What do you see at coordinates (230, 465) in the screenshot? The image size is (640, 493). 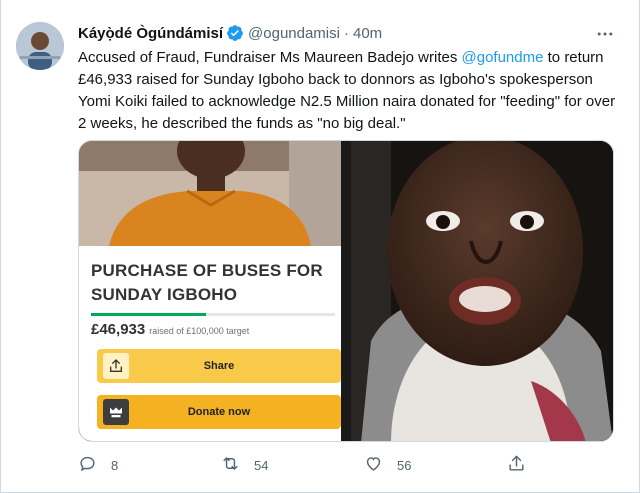 I see `retweet-icon` at bounding box center [230, 465].